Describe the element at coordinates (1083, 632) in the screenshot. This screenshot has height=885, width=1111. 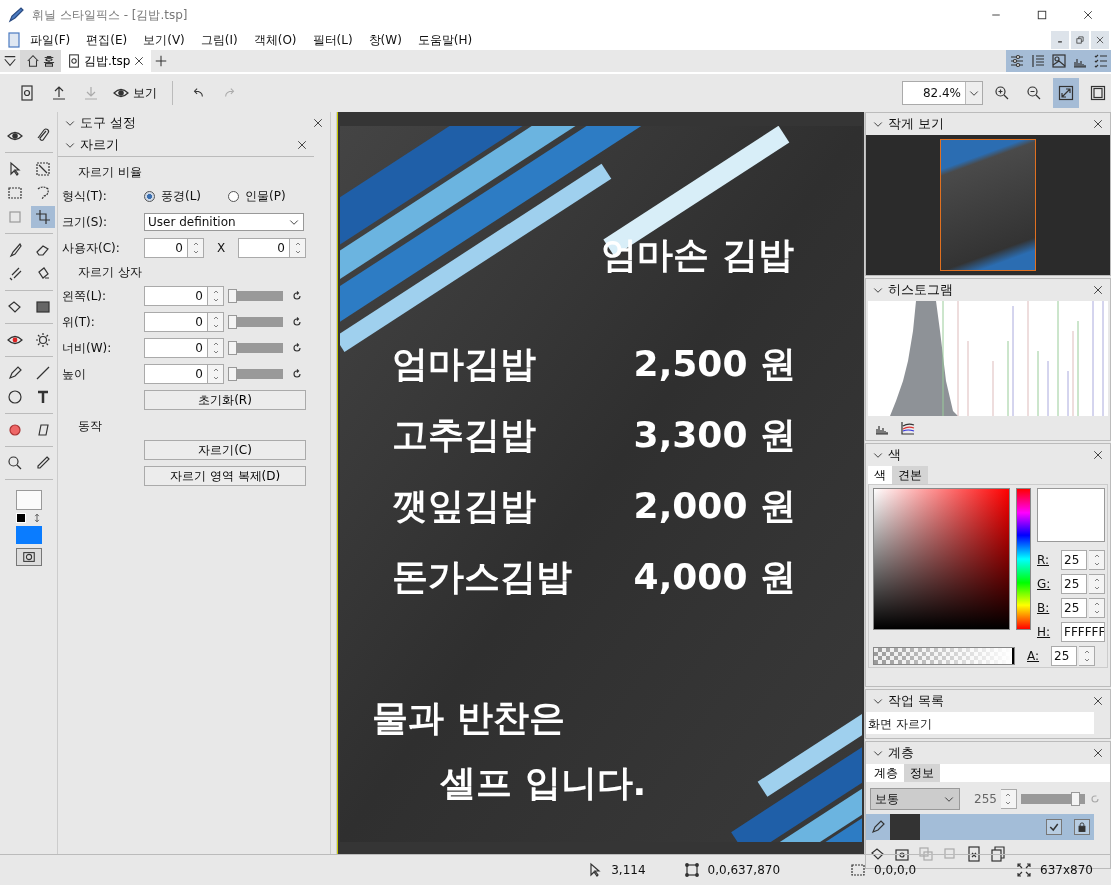
I see `hex-field: FFFFFF` at that location.